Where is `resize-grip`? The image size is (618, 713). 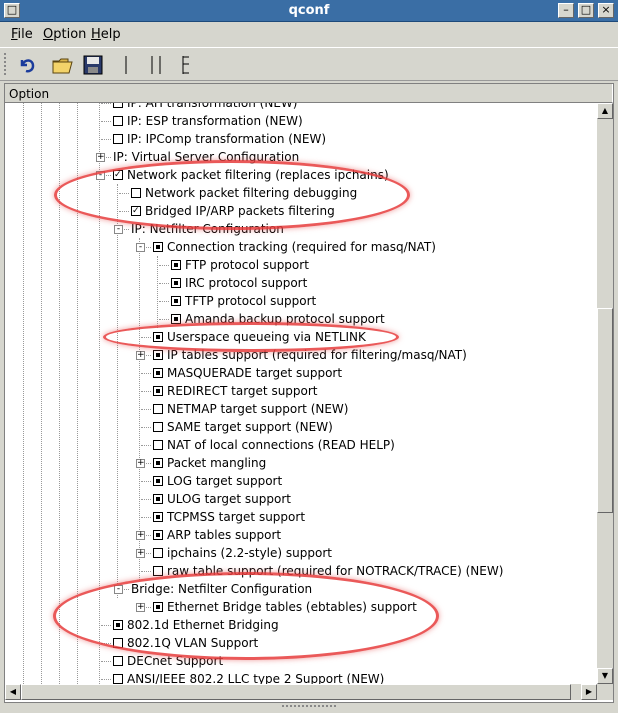 resize-grip is located at coordinates (309, 708).